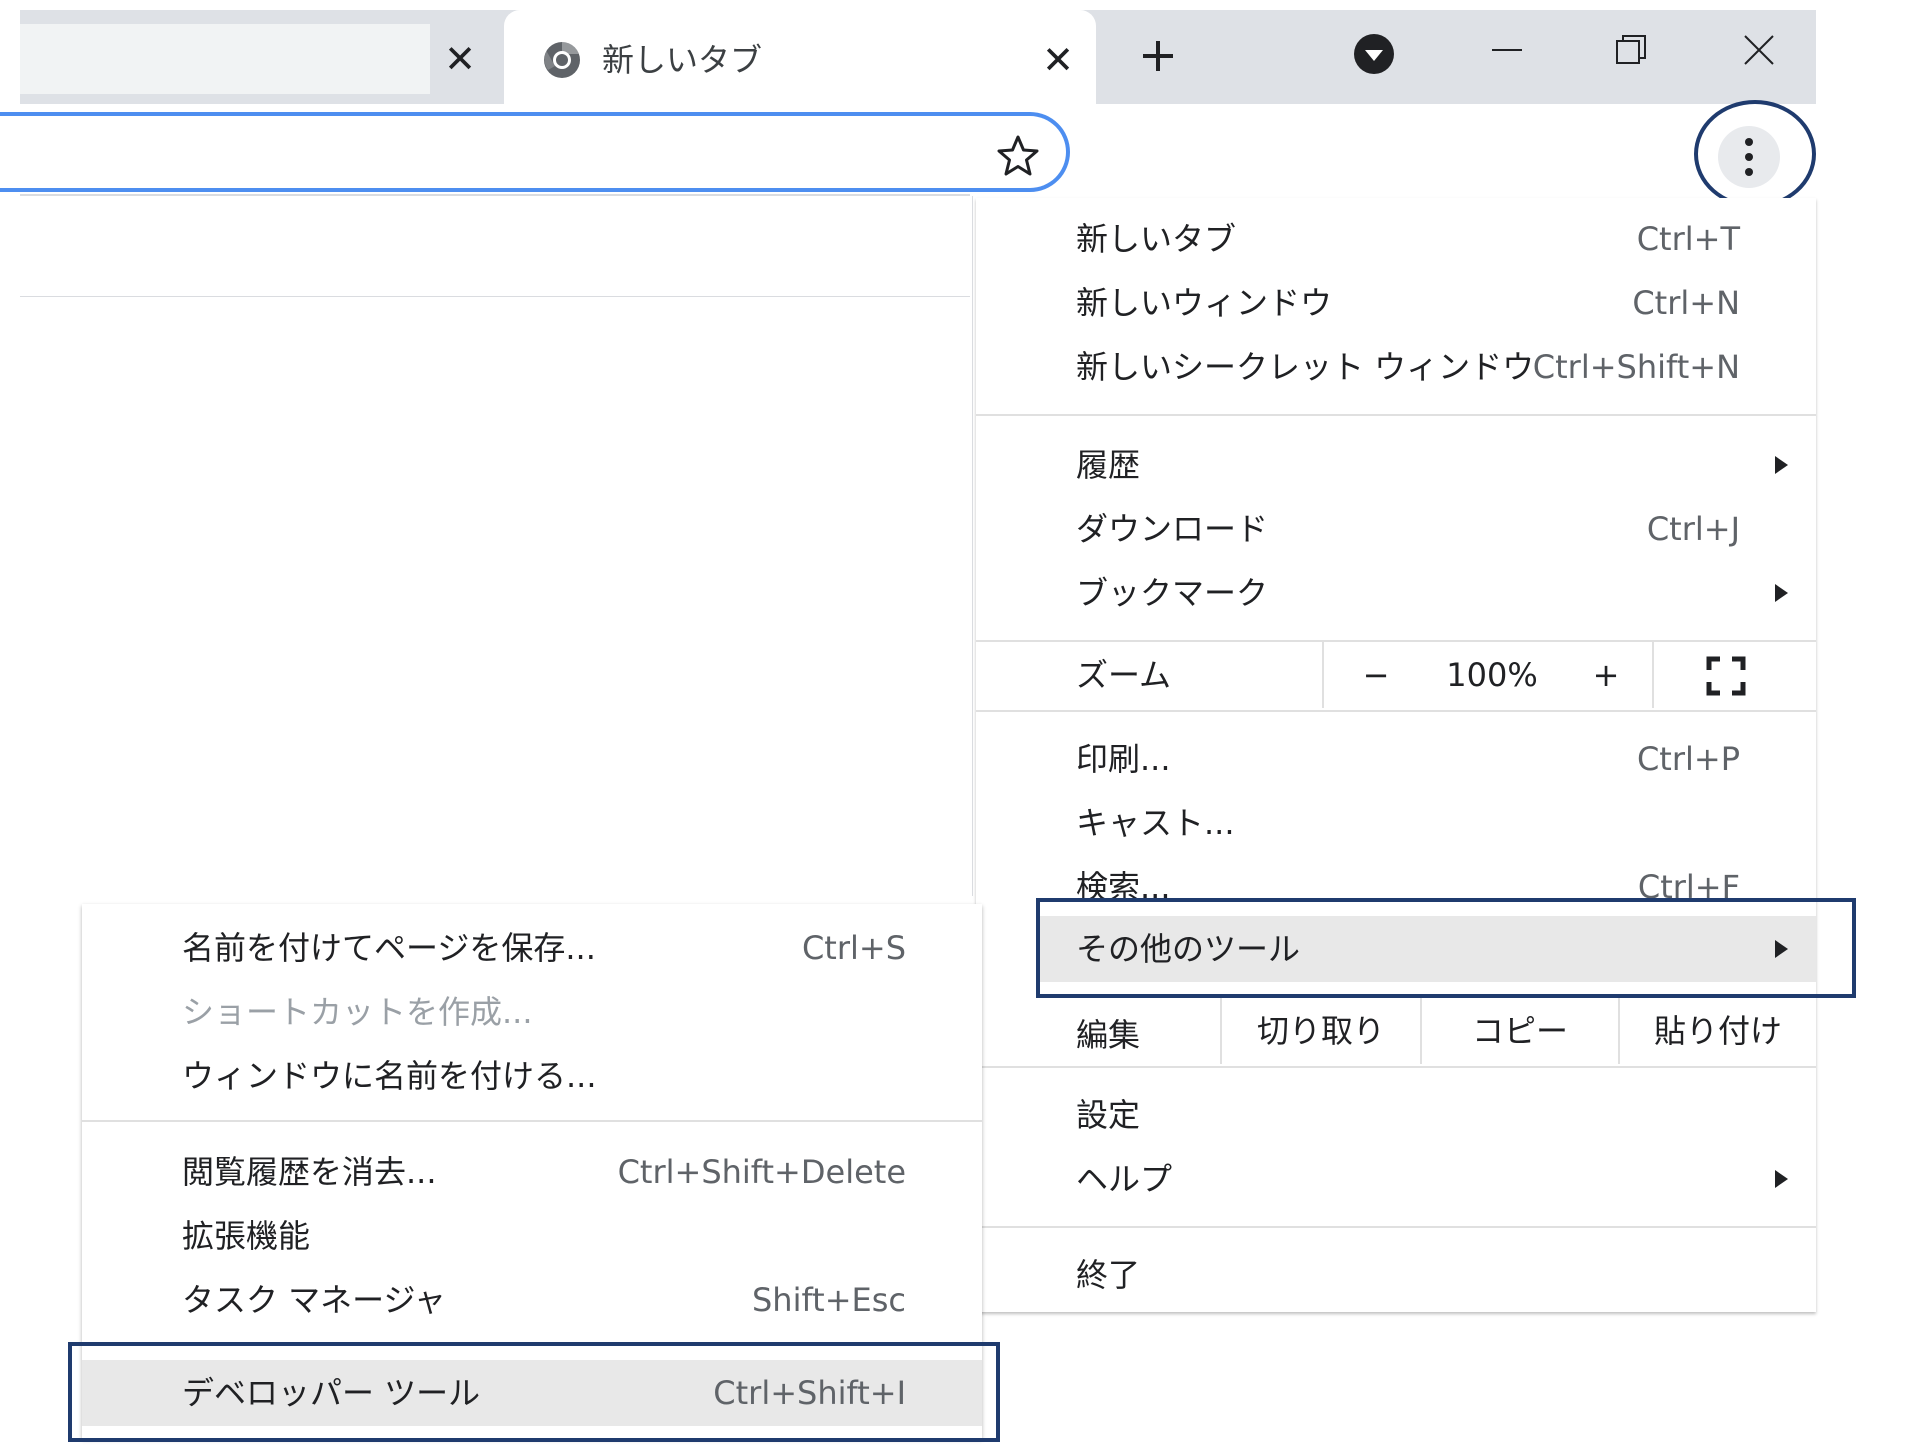  What do you see at coordinates (562, 59) in the screenshot?
I see `chrome-logo-icon` at bounding box center [562, 59].